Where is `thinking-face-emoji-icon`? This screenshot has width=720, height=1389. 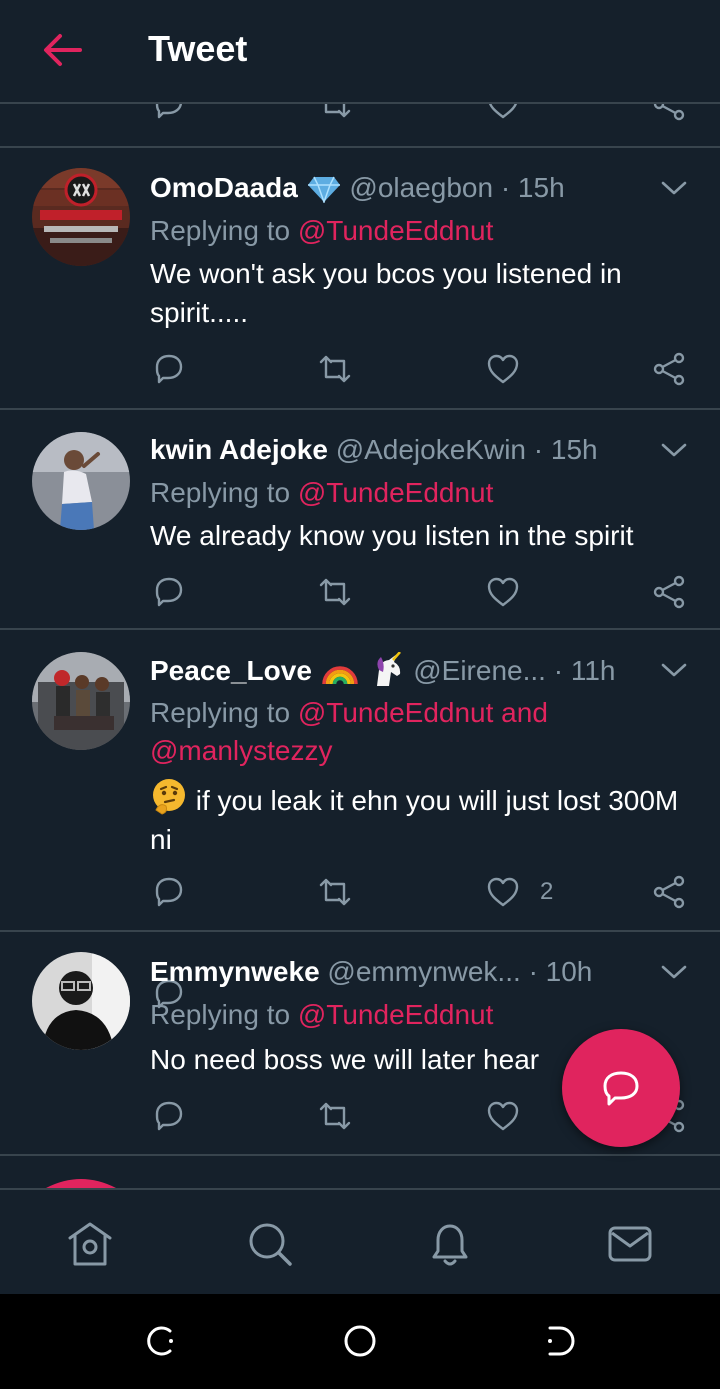 thinking-face-emoji-icon is located at coordinates (169, 797).